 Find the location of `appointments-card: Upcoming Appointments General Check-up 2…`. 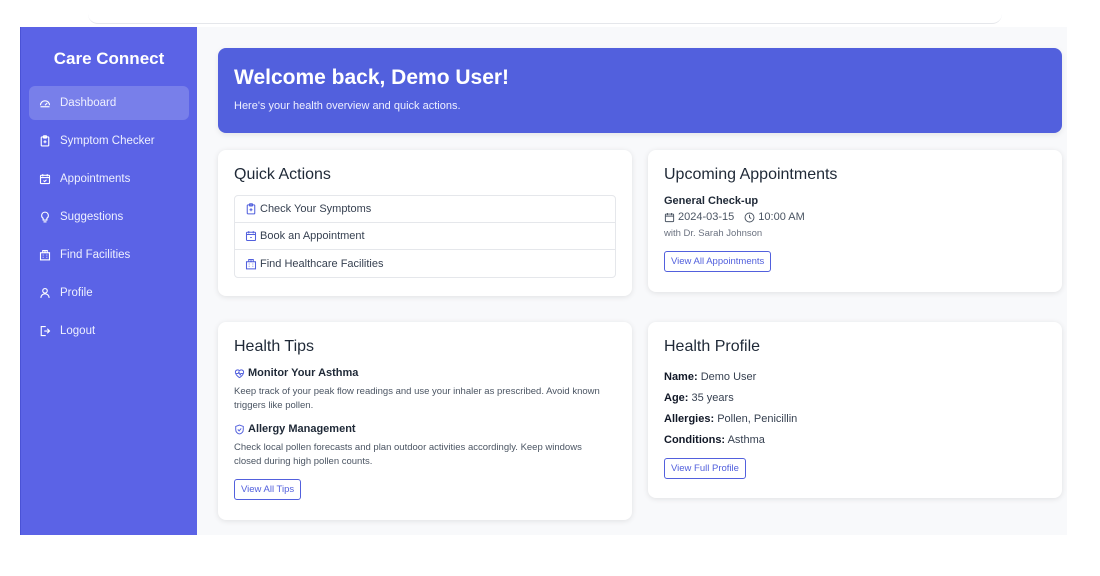

appointments-card: Upcoming Appointments General Check-up 2… is located at coordinates (855, 221).